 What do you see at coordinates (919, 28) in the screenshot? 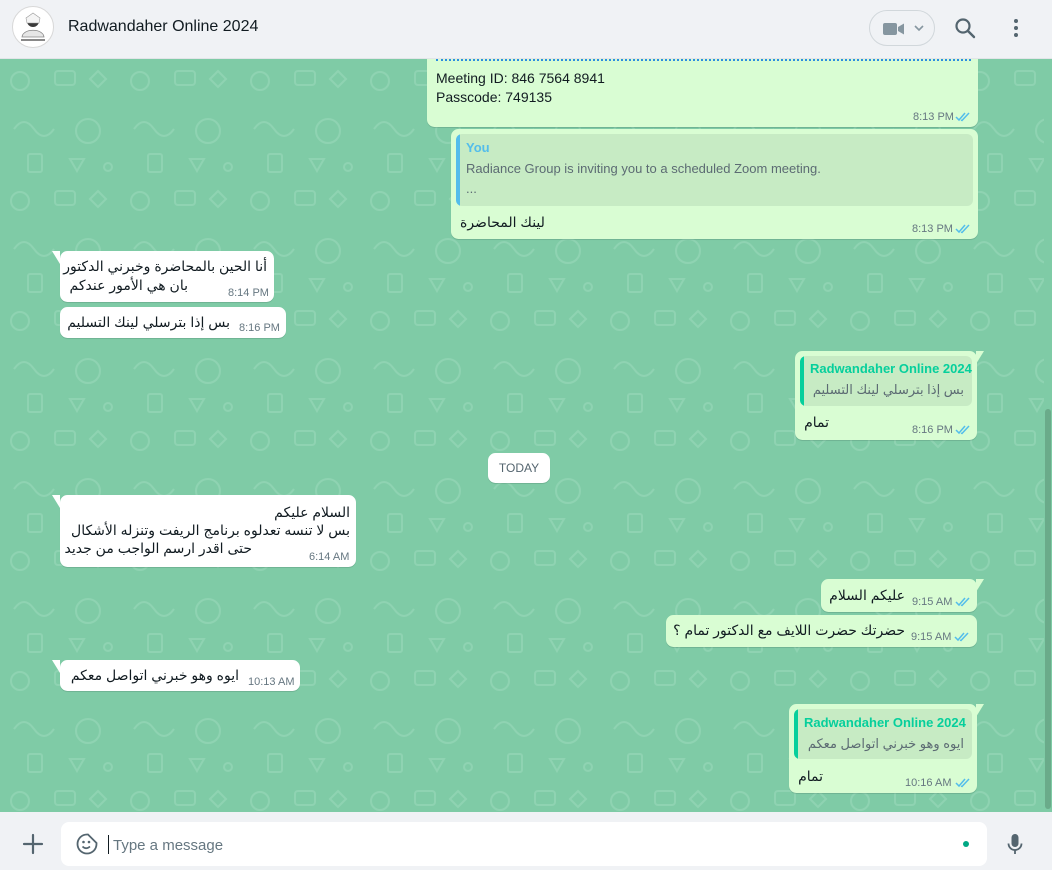
I see `chevron-down-icon` at bounding box center [919, 28].